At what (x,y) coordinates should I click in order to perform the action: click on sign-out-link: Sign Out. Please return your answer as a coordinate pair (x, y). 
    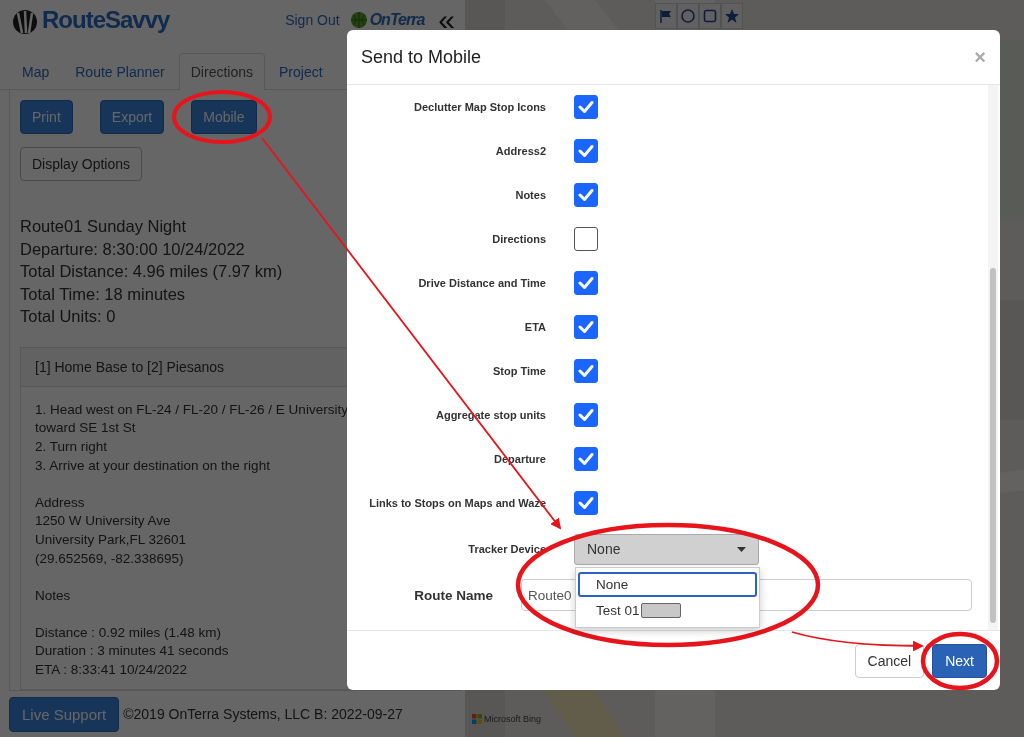
    Looking at the image, I should click on (312, 20).